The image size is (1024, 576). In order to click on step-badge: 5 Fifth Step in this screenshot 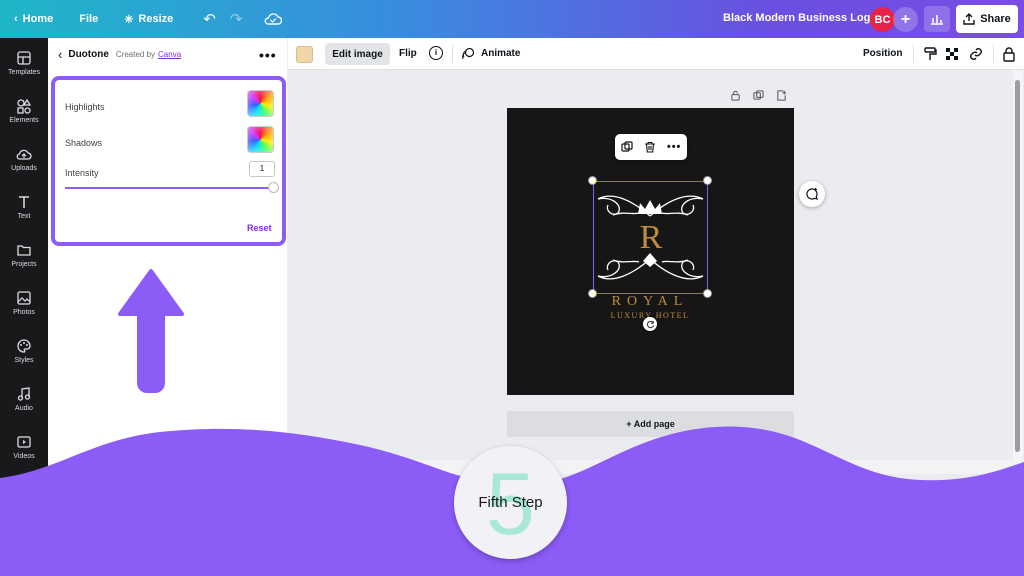, I will do `click(510, 502)`.